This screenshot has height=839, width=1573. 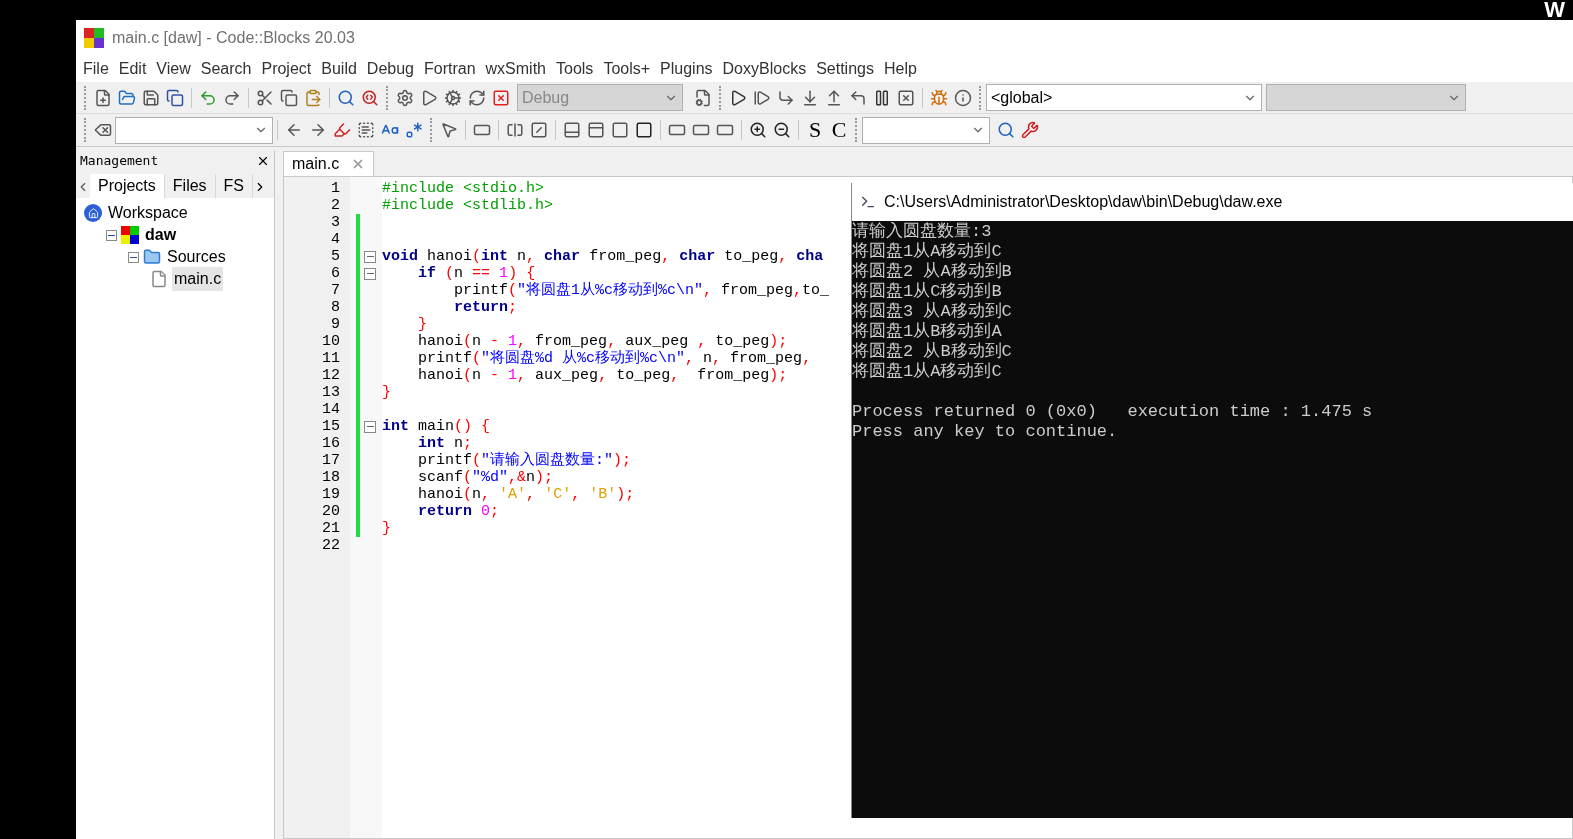 I want to click on line-number: 2, so click(x=335, y=205).